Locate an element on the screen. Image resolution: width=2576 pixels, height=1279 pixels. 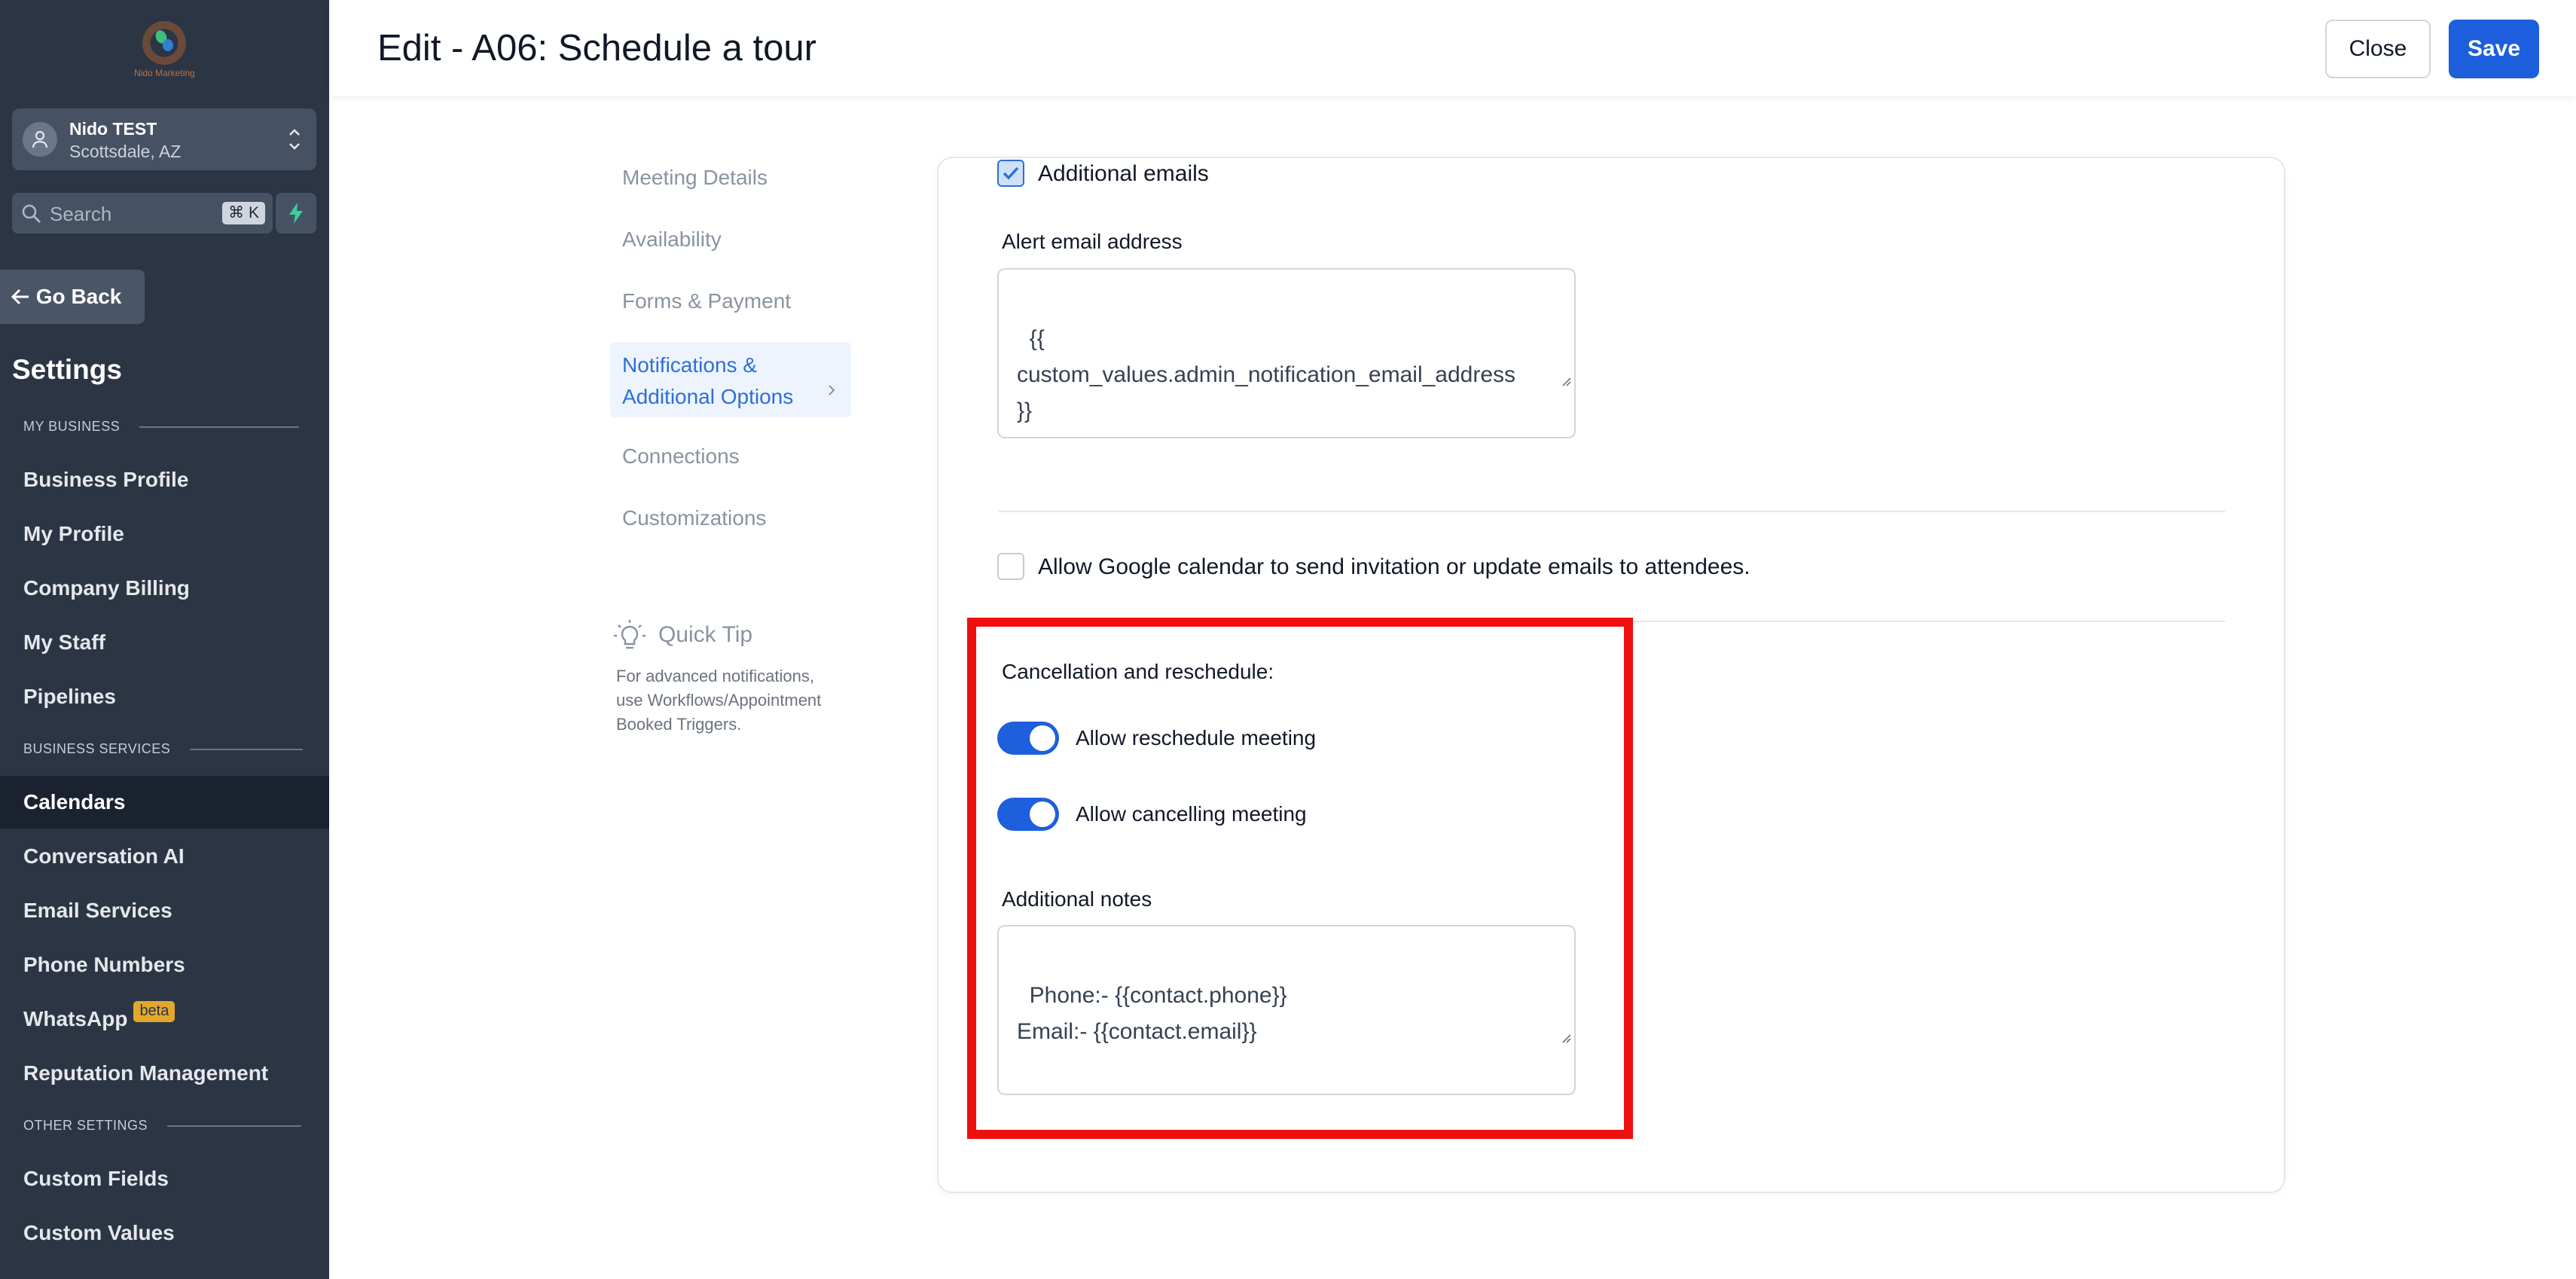
tab-meeting-details: Meeting Details is located at coordinates (731, 178).